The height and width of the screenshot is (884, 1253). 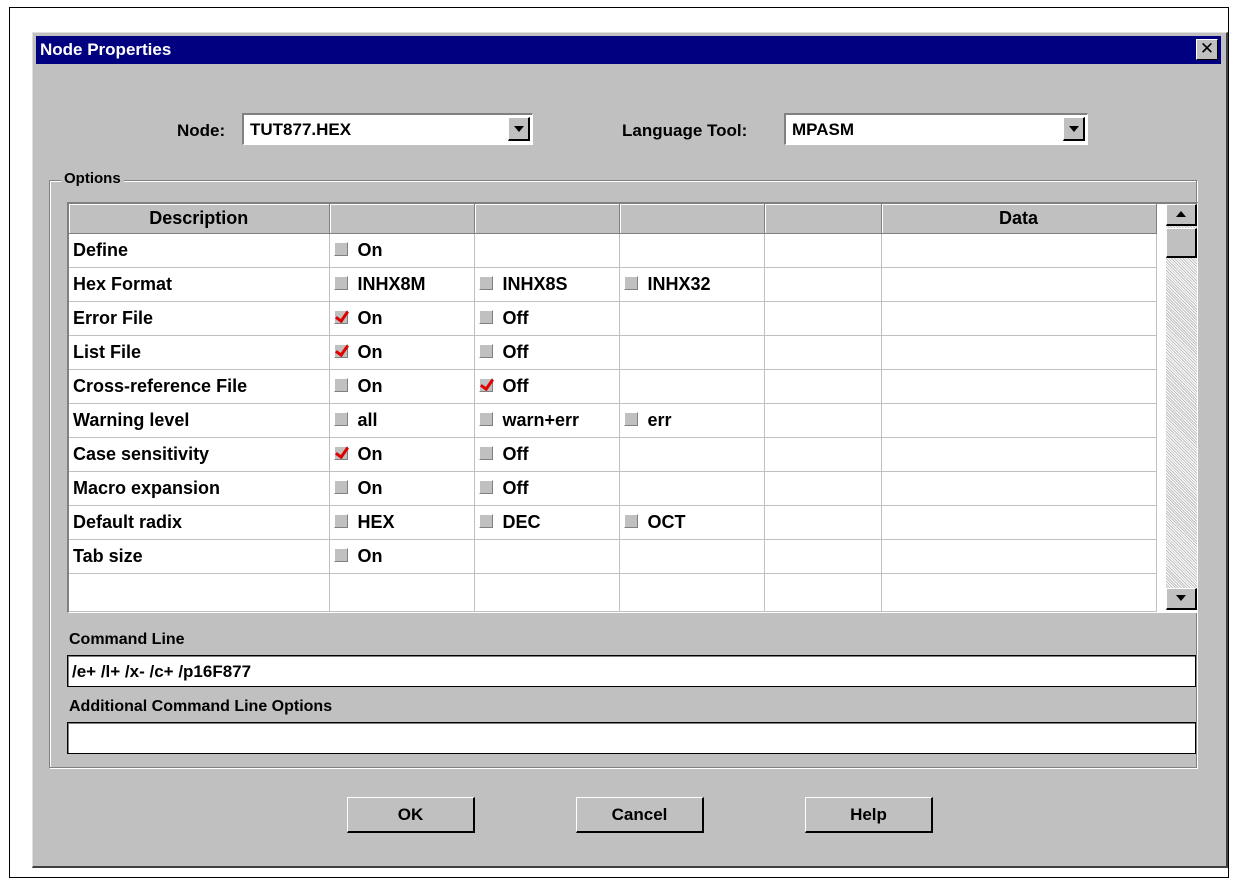 What do you see at coordinates (199, 219) in the screenshot?
I see `column-header-description: Description` at bounding box center [199, 219].